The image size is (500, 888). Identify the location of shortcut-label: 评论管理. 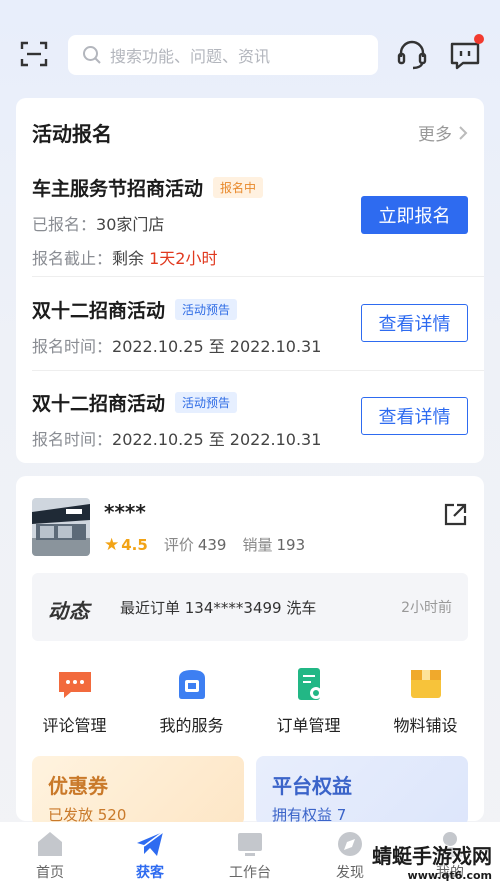
(74, 725).